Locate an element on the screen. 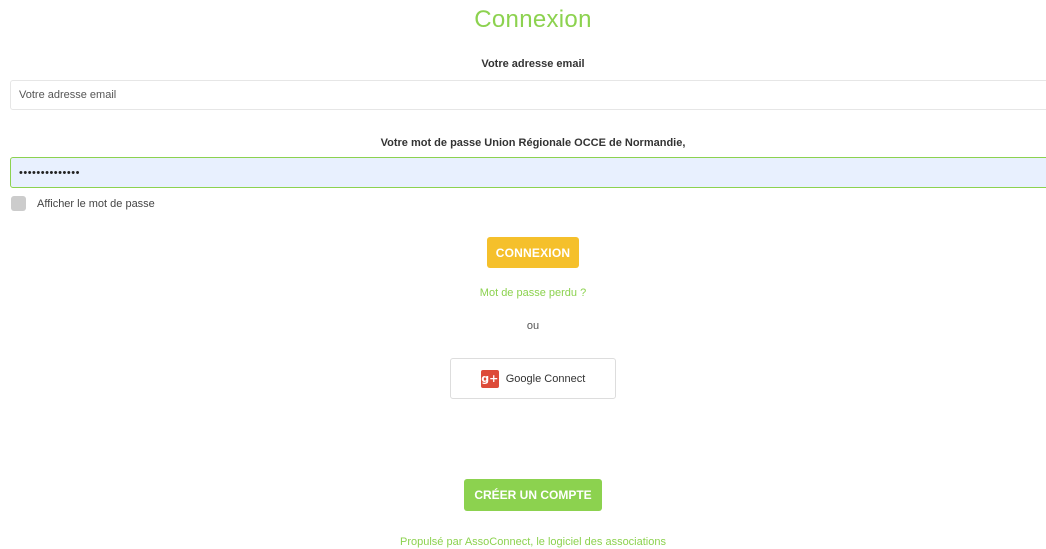  email-label: Votre adresse email is located at coordinates (533, 64).